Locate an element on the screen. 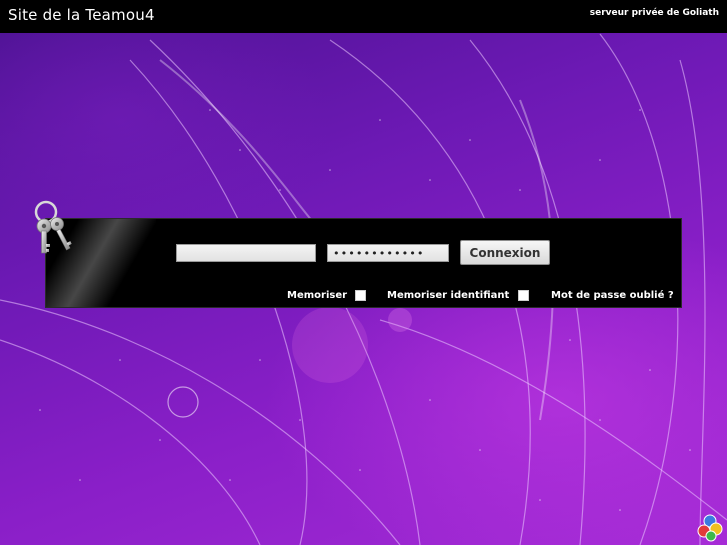 This screenshot has height=545, width=727. remember-id-label: Memoriser identifiant is located at coordinates (448, 295).